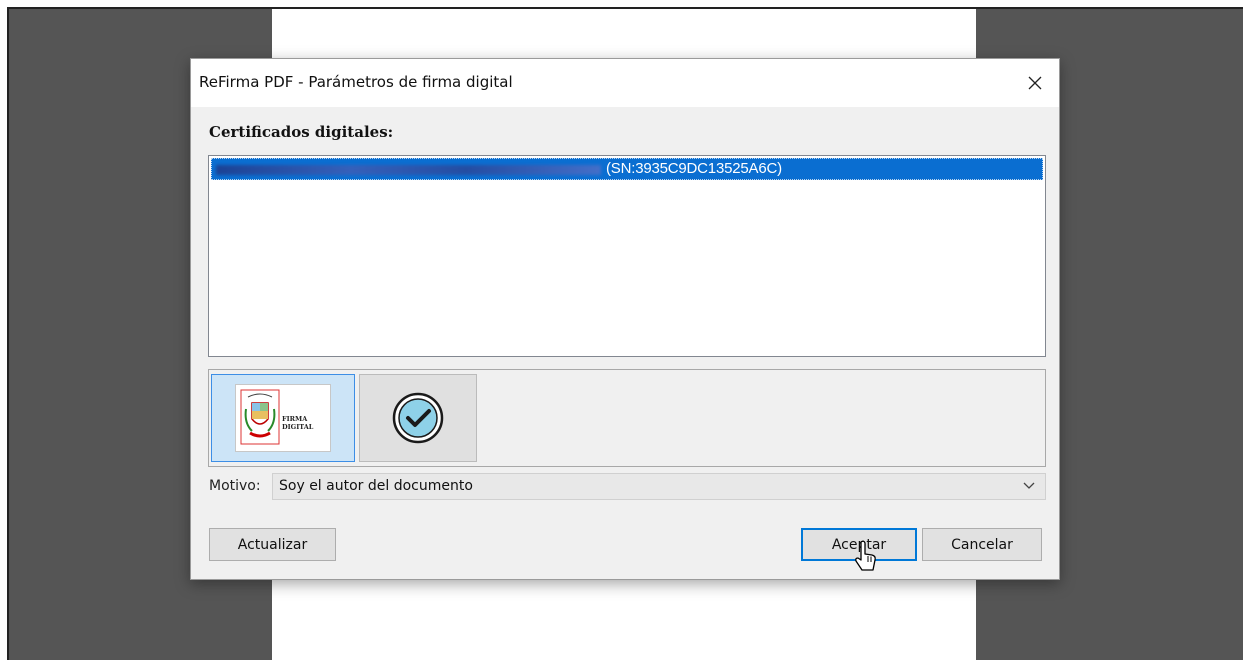 The width and height of the screenshot is (1243, 660). Describe the element at coordinates (982, 544) in the screenshot. I see `cancelar-button: Cancelar` at that location.